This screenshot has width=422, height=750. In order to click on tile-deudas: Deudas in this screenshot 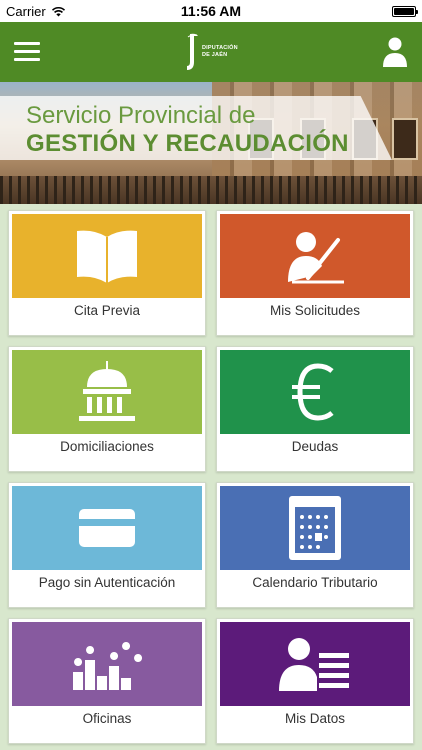, I will do `click(315, 409)`.